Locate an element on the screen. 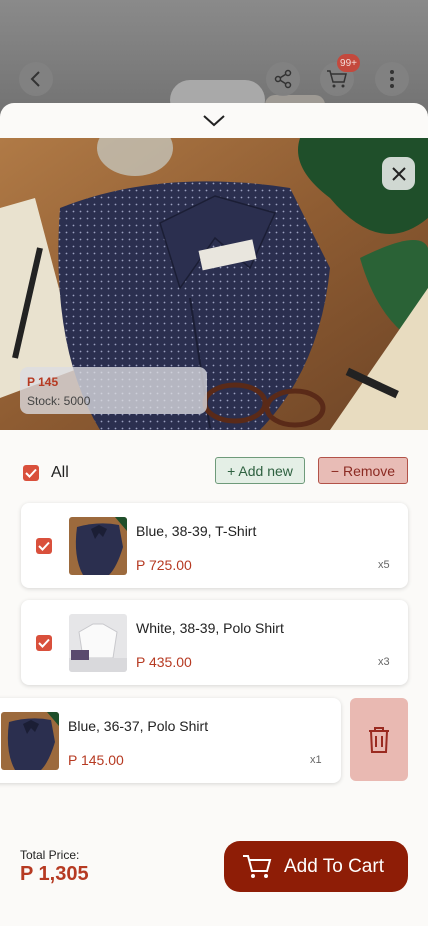 The height and width of the screenshot is (926, 428). cart-item-card: White, 38-39, Polo Shirt P 435.00 x3 is located at coordinates (214, 642).